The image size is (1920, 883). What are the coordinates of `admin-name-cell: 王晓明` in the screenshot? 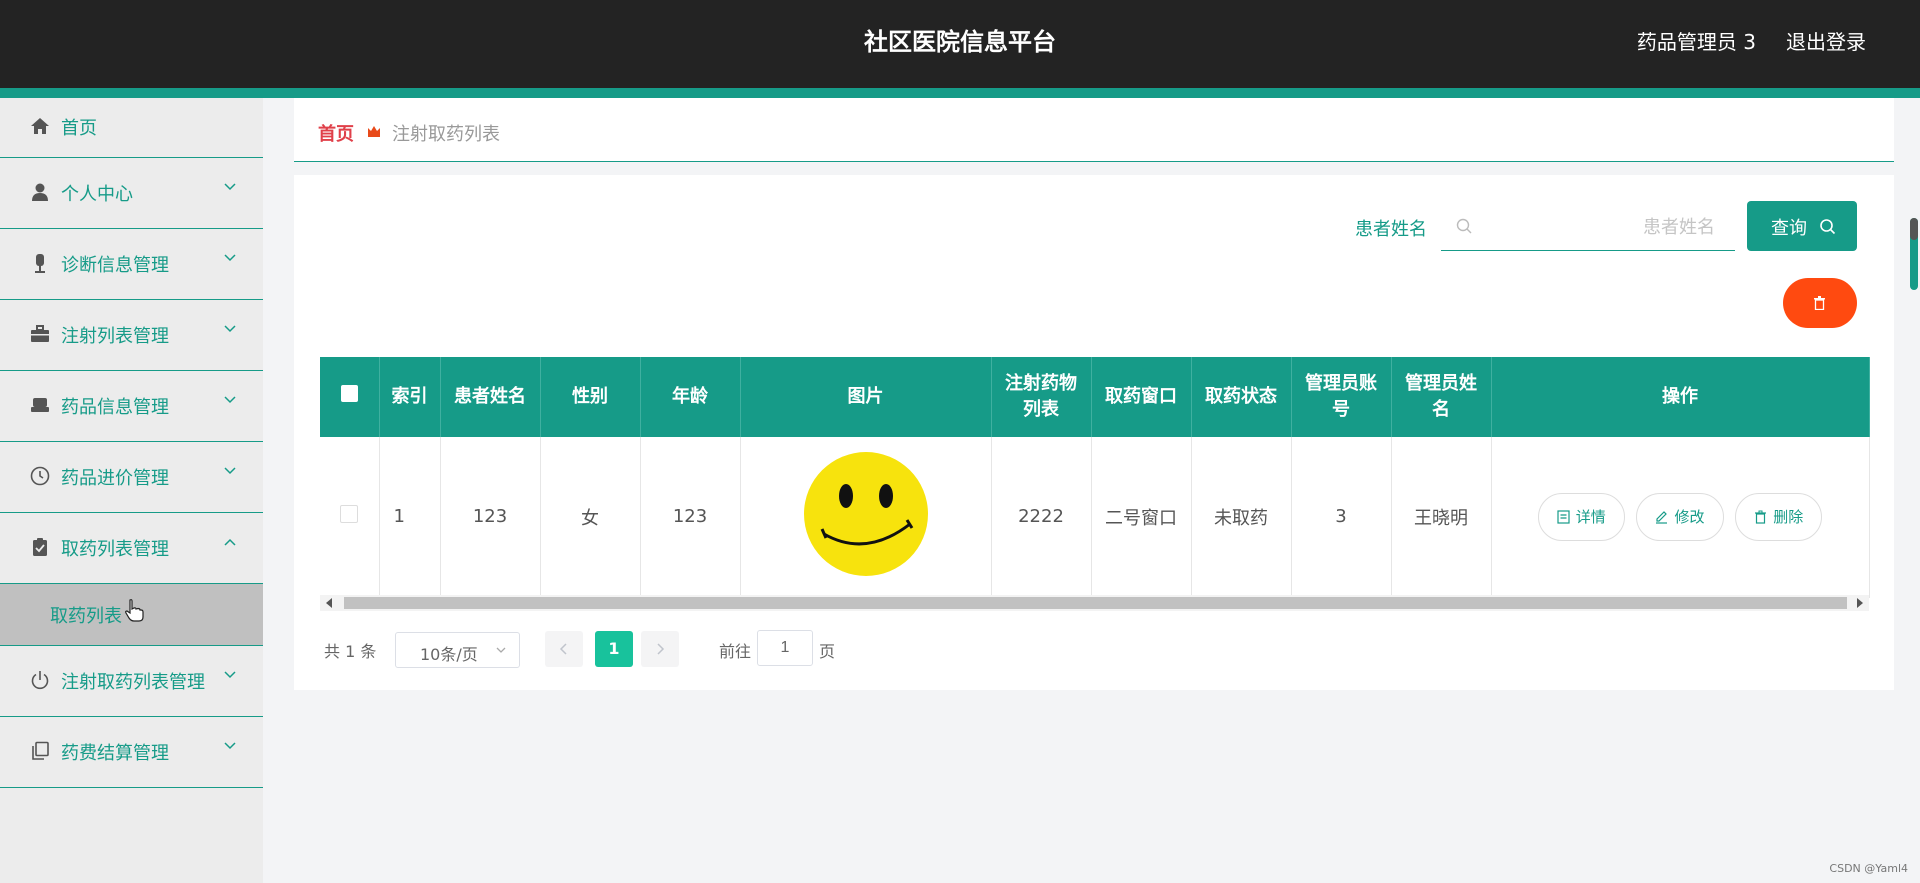 It's located at (1441, 517).